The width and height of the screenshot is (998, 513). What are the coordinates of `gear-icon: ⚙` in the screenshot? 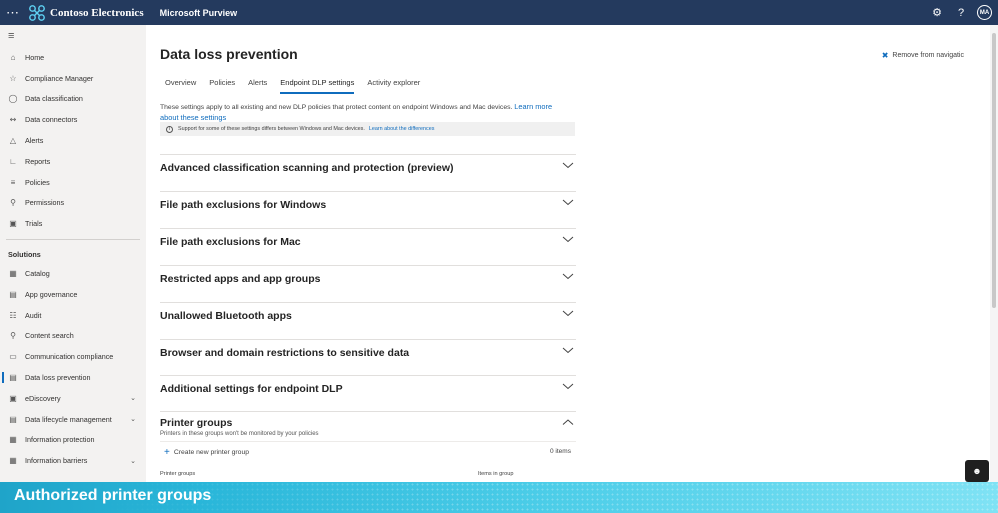 It's located at (937, 12).